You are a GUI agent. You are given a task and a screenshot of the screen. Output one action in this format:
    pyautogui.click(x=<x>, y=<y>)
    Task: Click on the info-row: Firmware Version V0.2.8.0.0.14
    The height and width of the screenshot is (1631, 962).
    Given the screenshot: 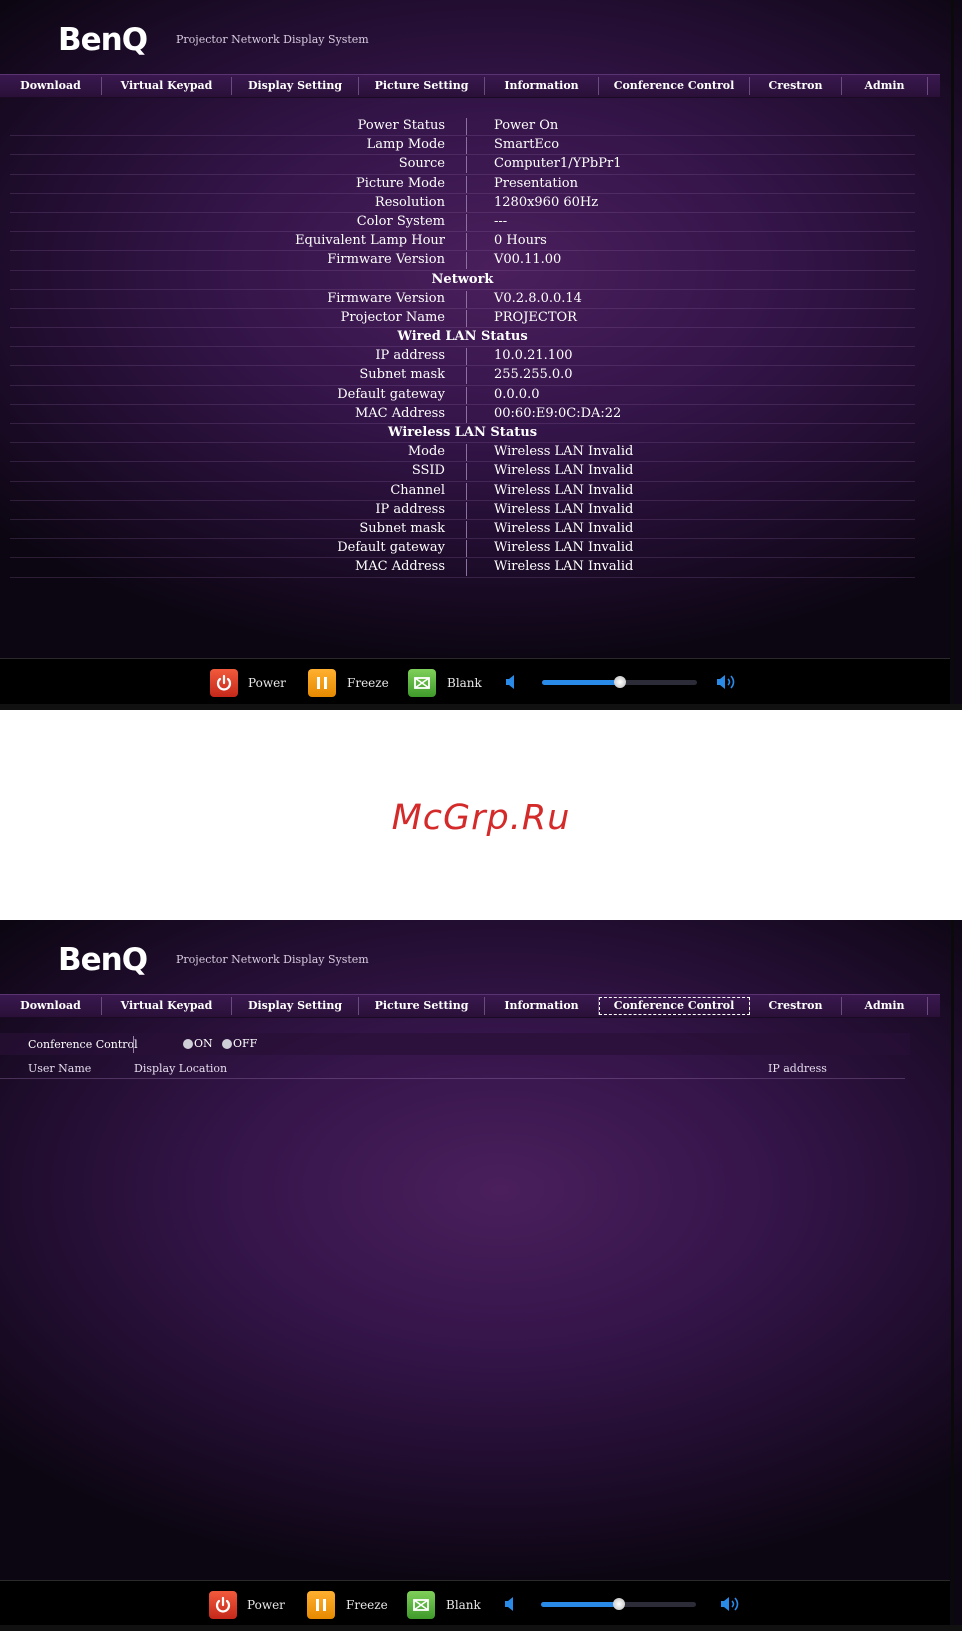 What is the action you would take?
    pyautogui.click(x=462, y=299)
    